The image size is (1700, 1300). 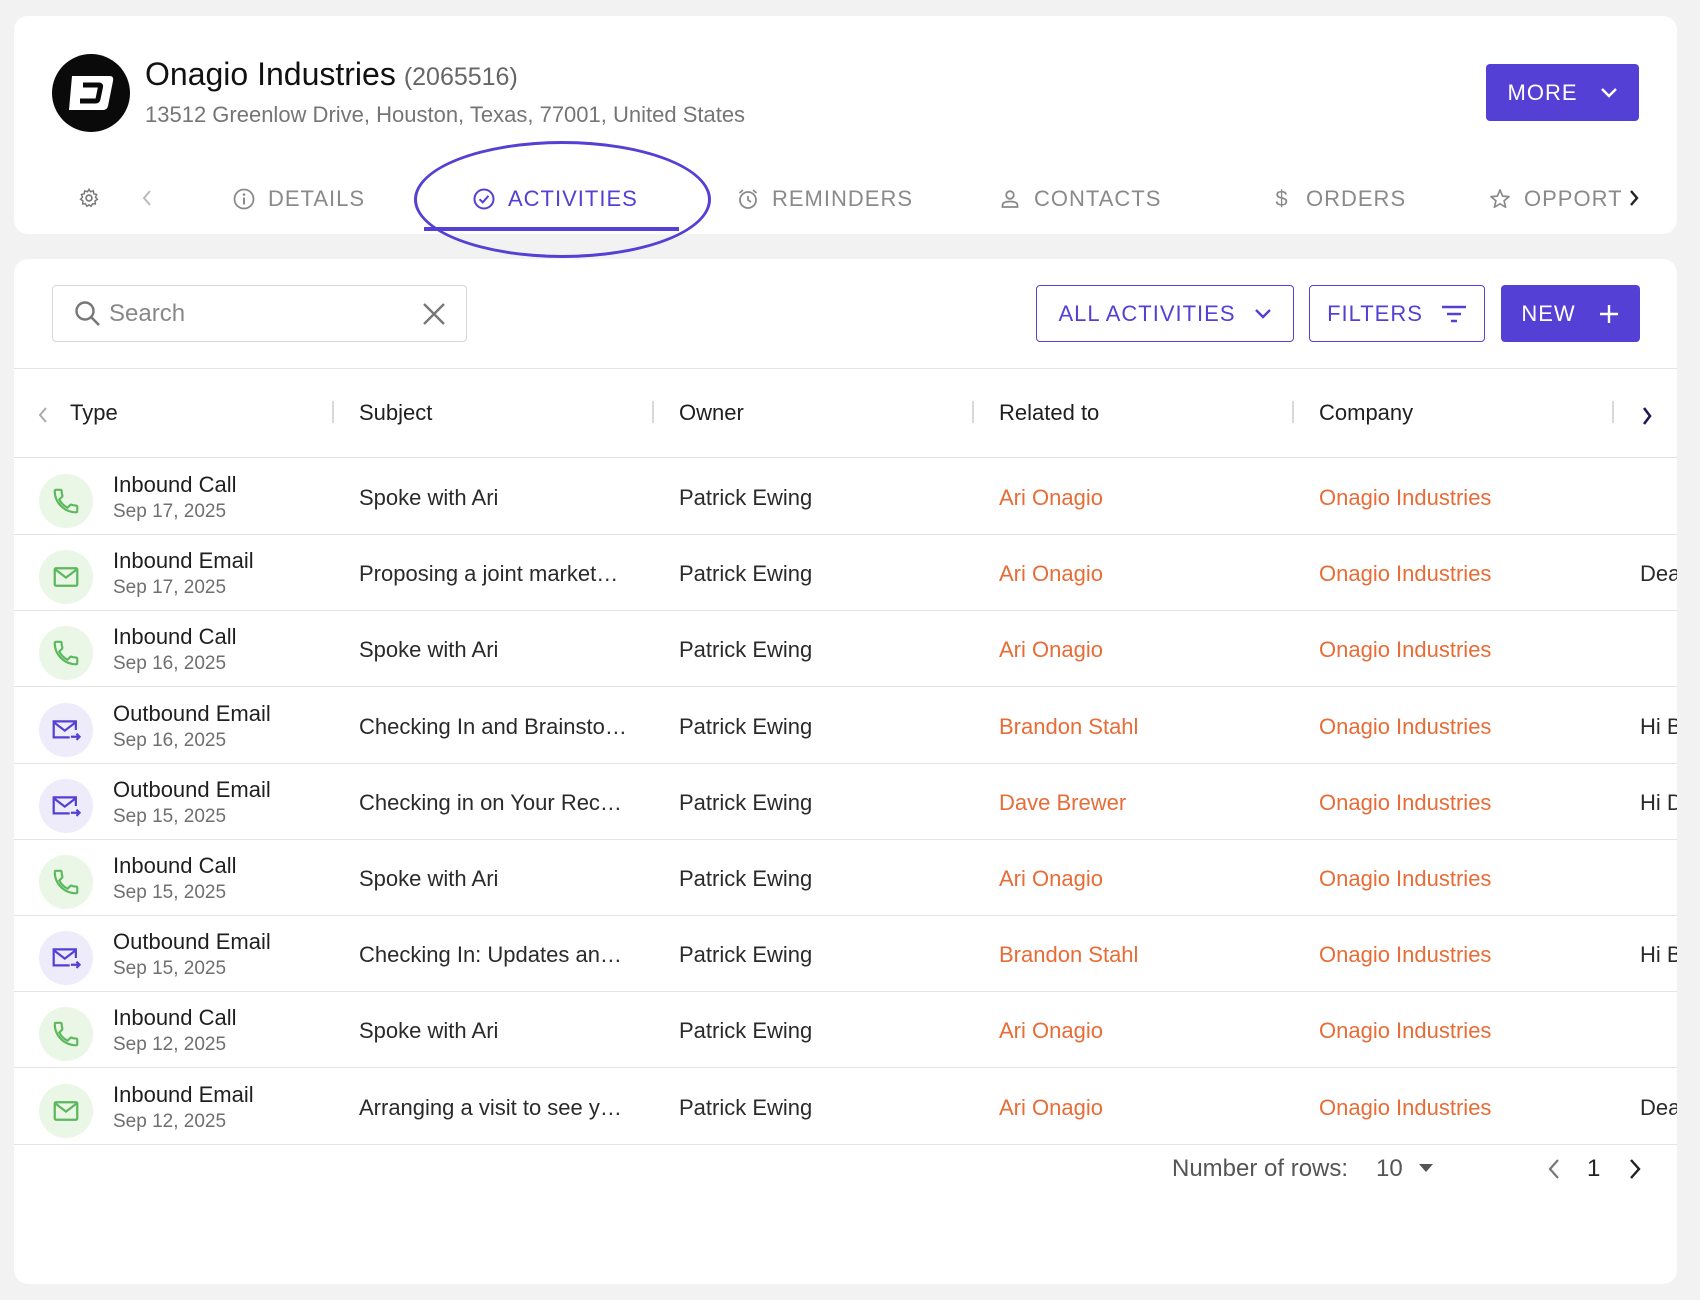 What do you see at coordinates (298, 199) in the screenshot?
I see `tab-details: DETAILS` at bounding box center [298, 199].